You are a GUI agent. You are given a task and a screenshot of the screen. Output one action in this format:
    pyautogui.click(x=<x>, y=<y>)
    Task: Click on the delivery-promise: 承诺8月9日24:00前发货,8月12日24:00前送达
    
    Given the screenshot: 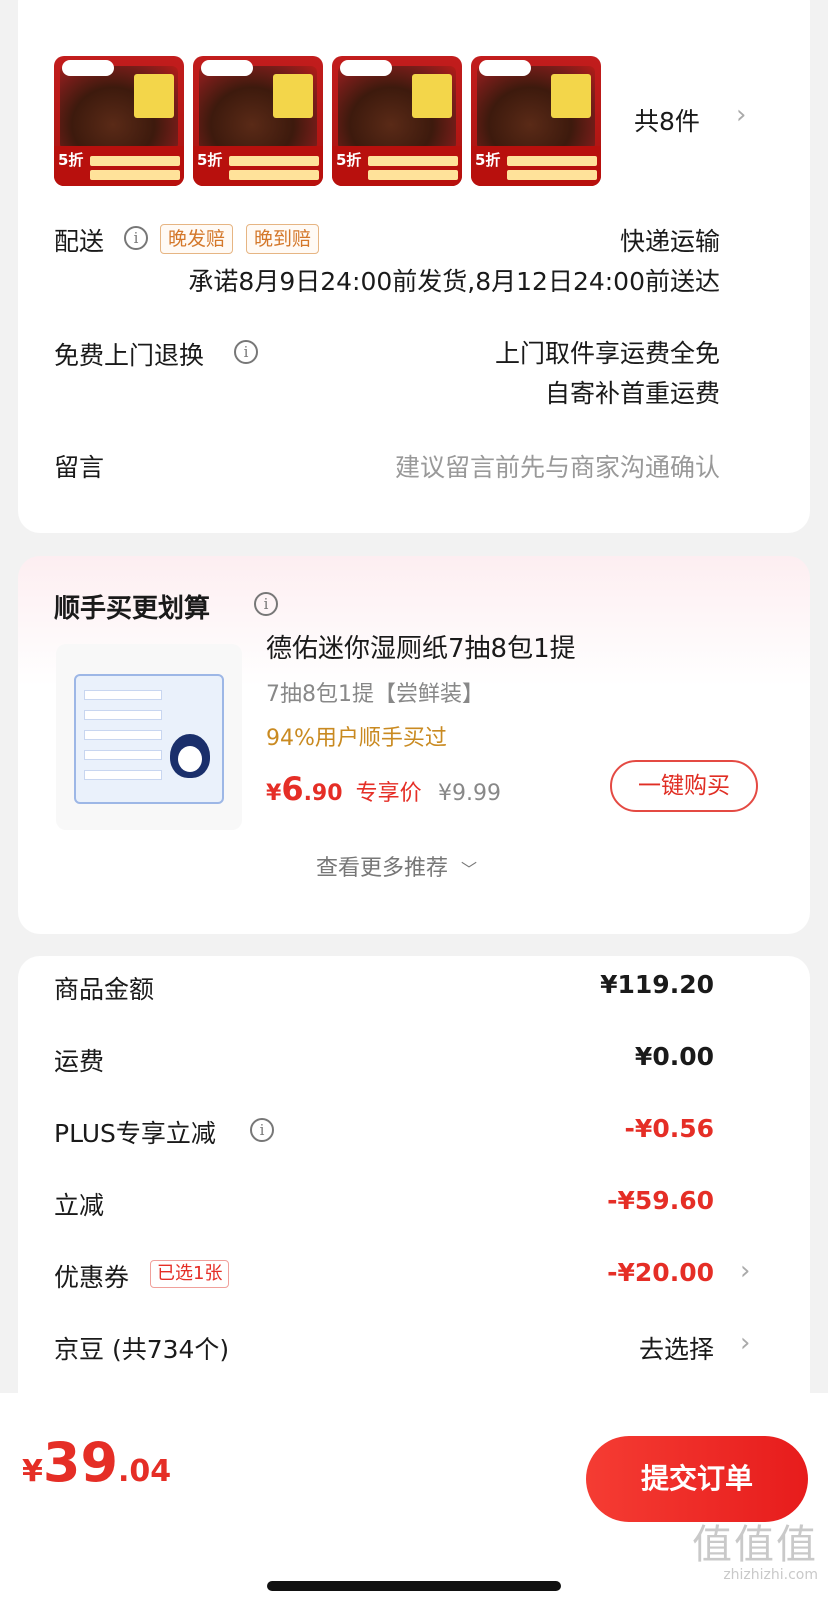 What is the action you would take?
    pyautogui.click(x=454, y=281)
    